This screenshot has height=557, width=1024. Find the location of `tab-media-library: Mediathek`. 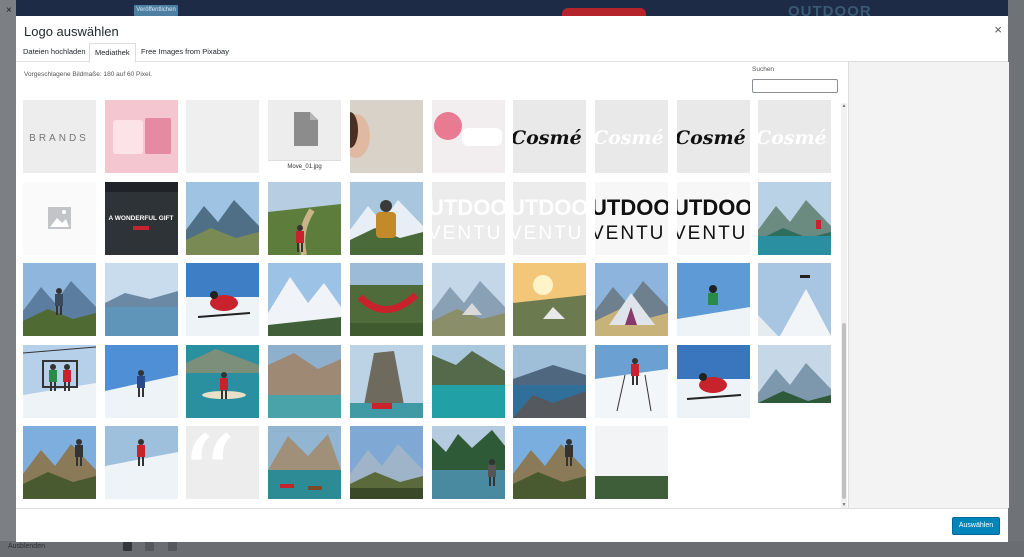

tab-media-library: Mediathek is located at coordinates (112, 53).